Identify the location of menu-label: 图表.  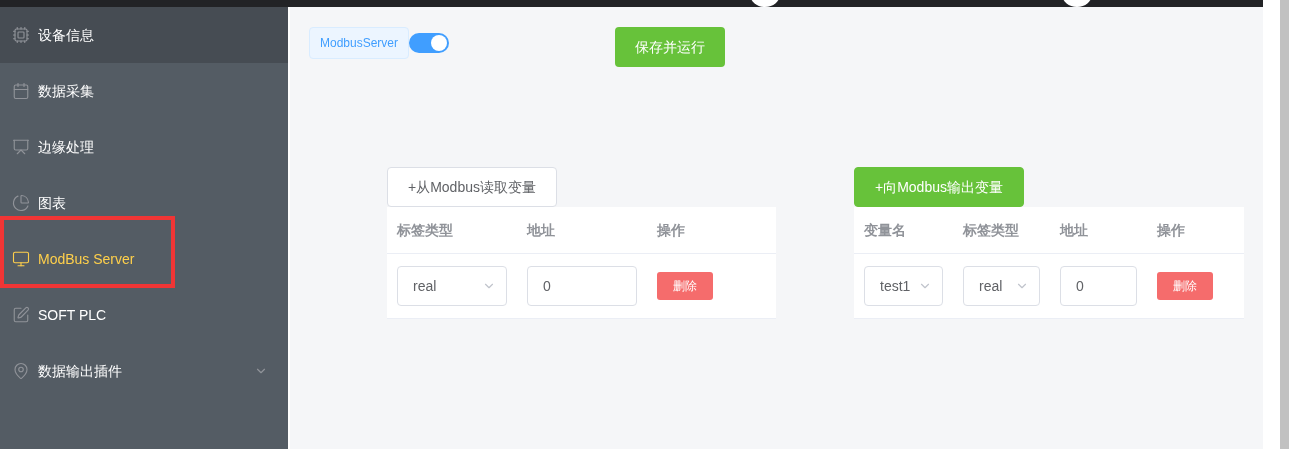
(52, 203).